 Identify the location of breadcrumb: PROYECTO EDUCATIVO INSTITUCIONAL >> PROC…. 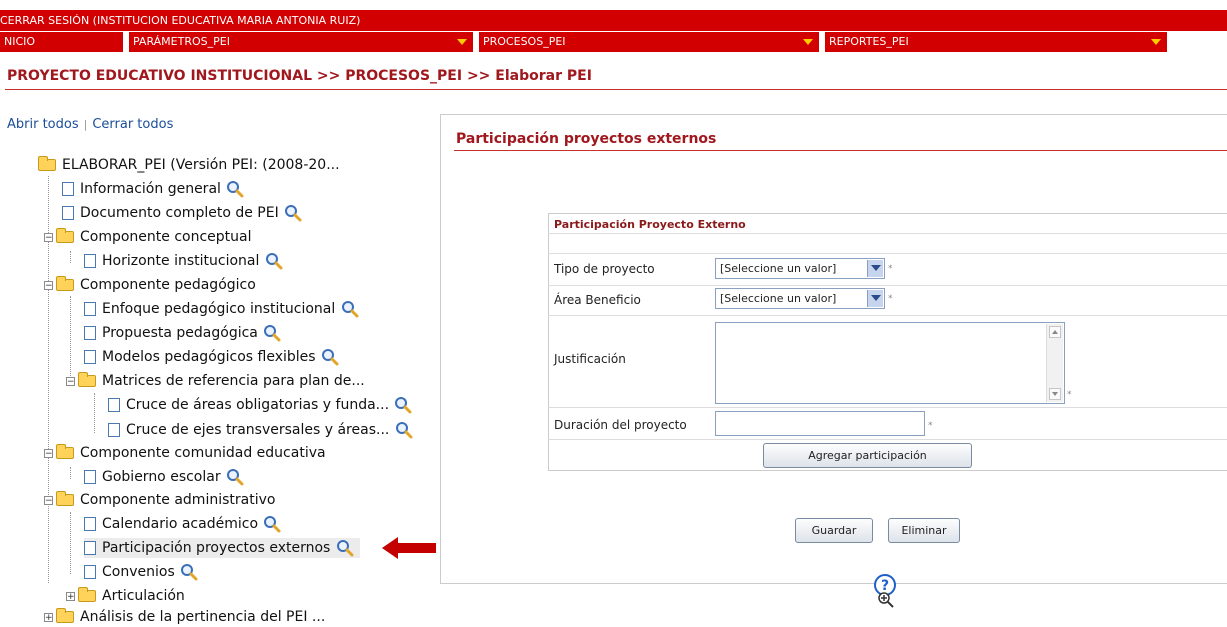
(299, 76).